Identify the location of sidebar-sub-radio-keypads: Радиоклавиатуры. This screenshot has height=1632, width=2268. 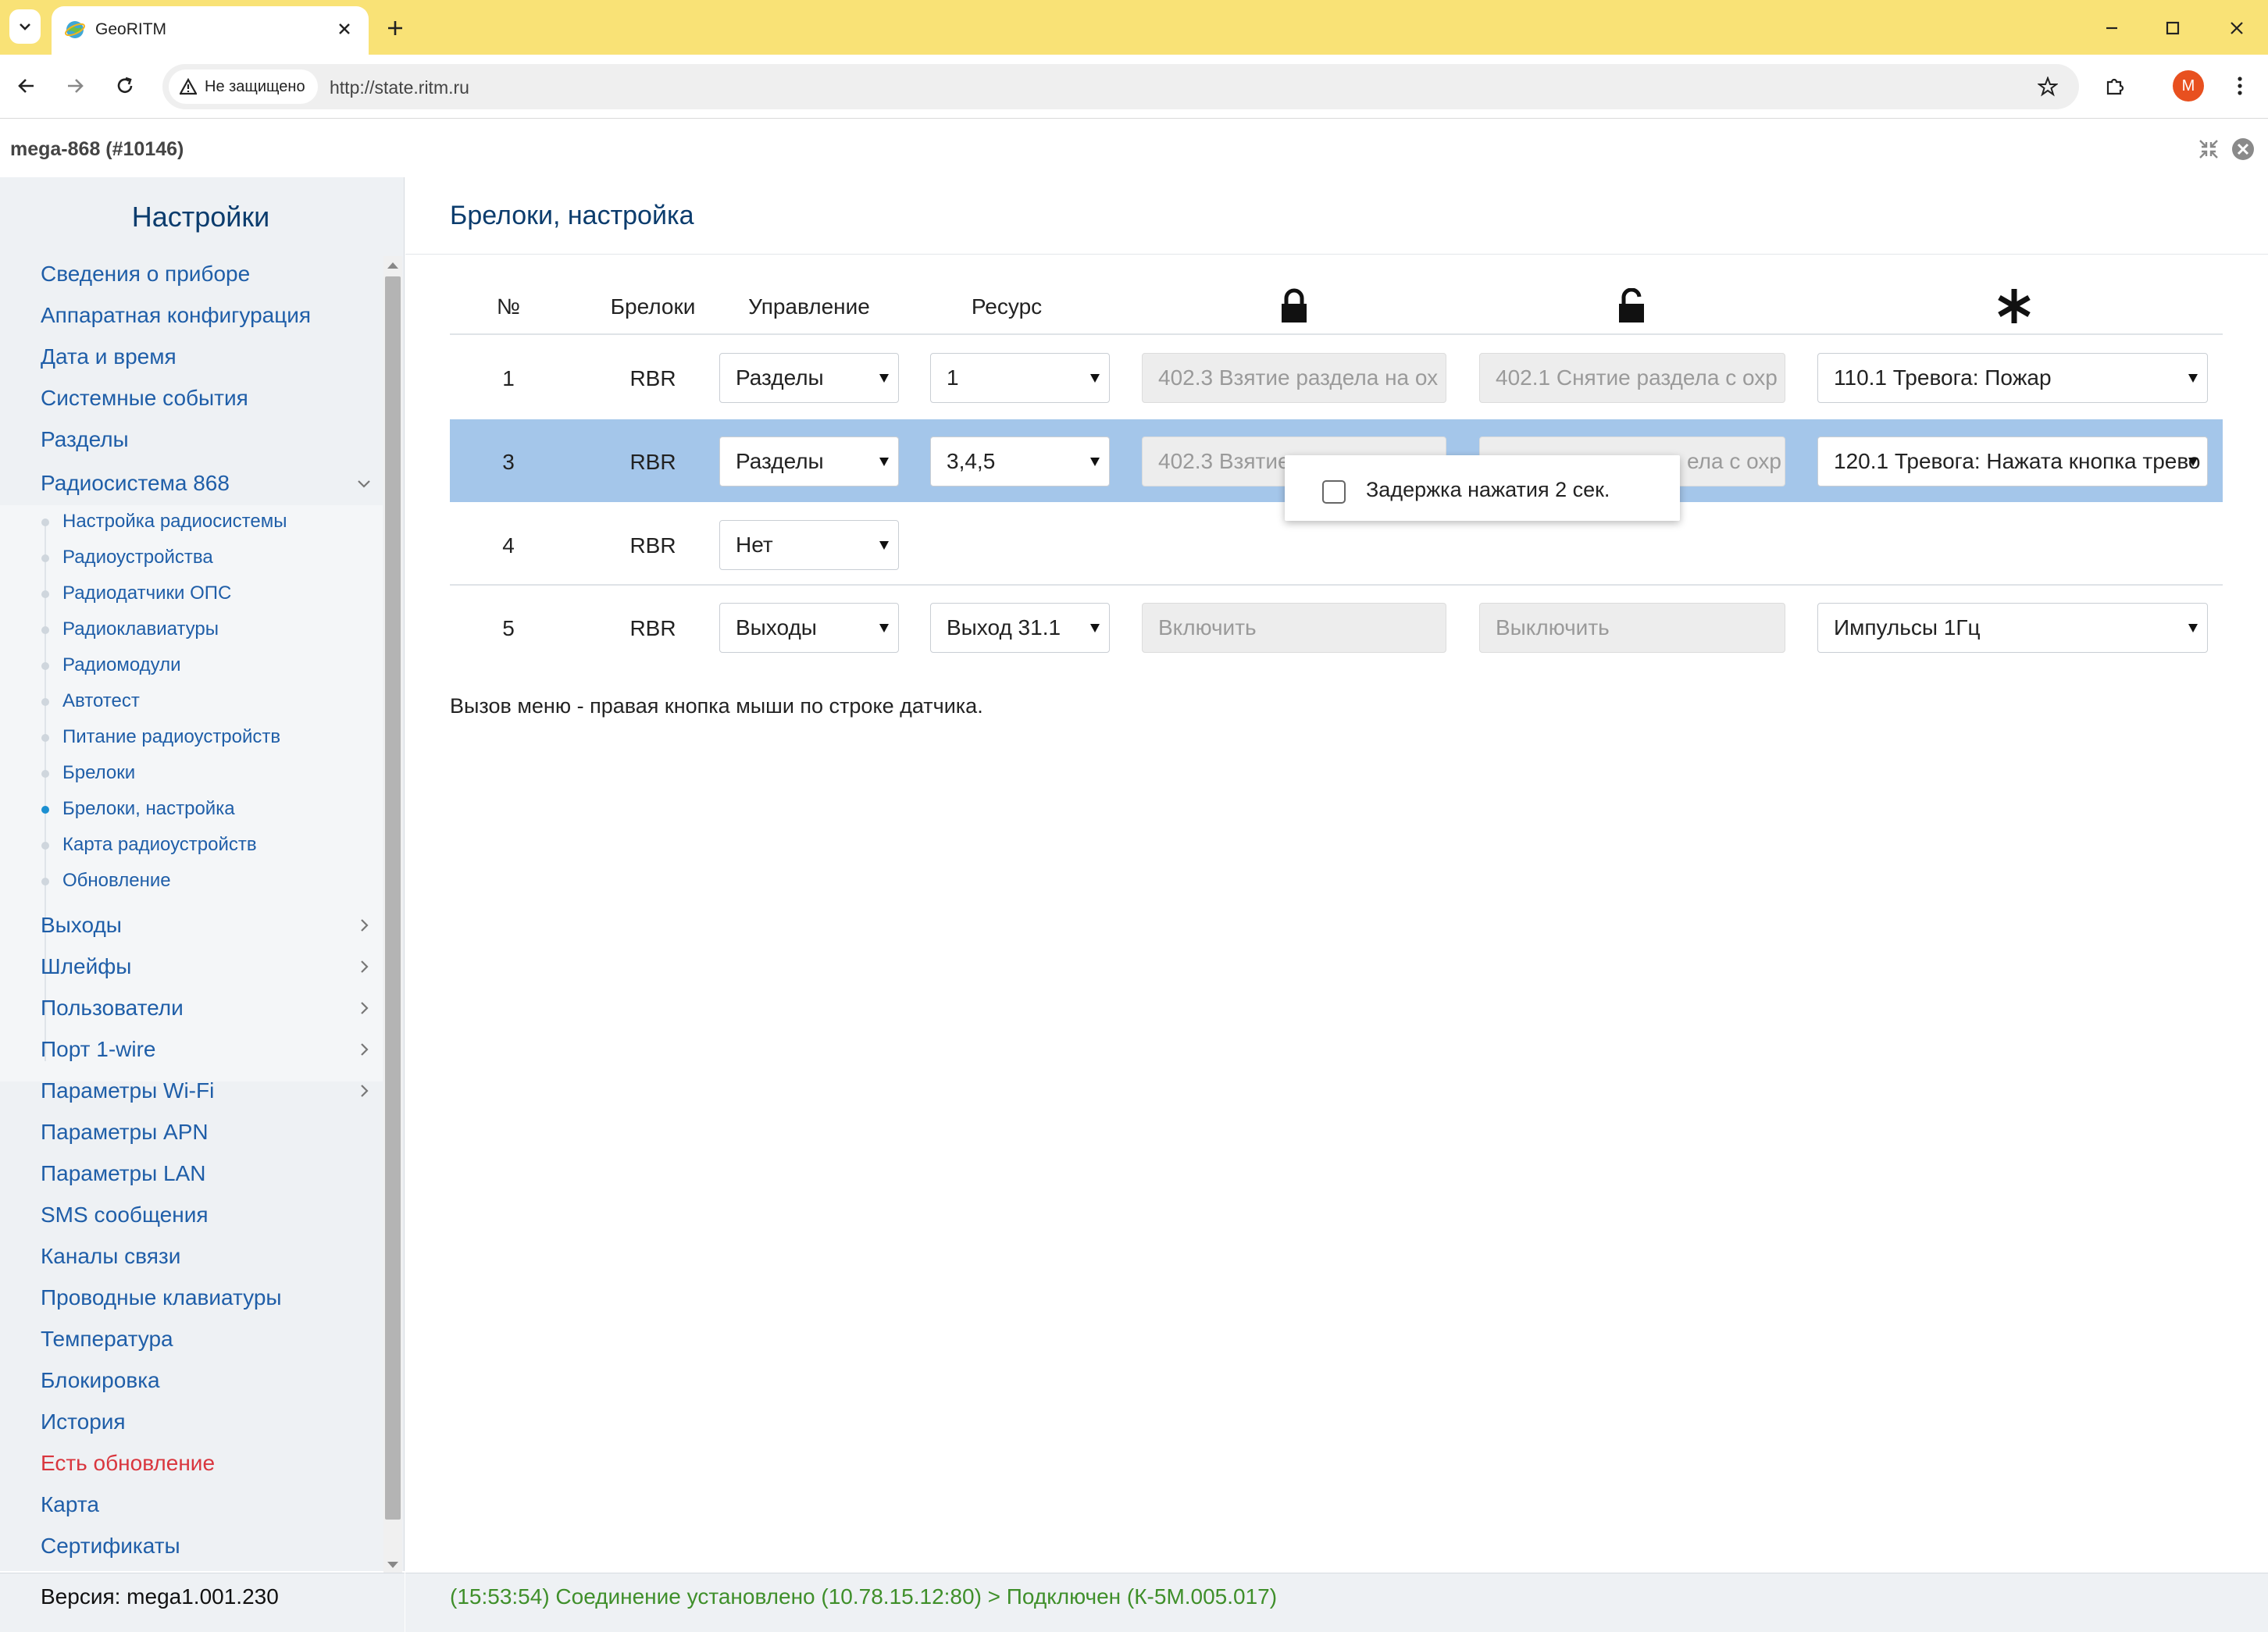
(140, 629).